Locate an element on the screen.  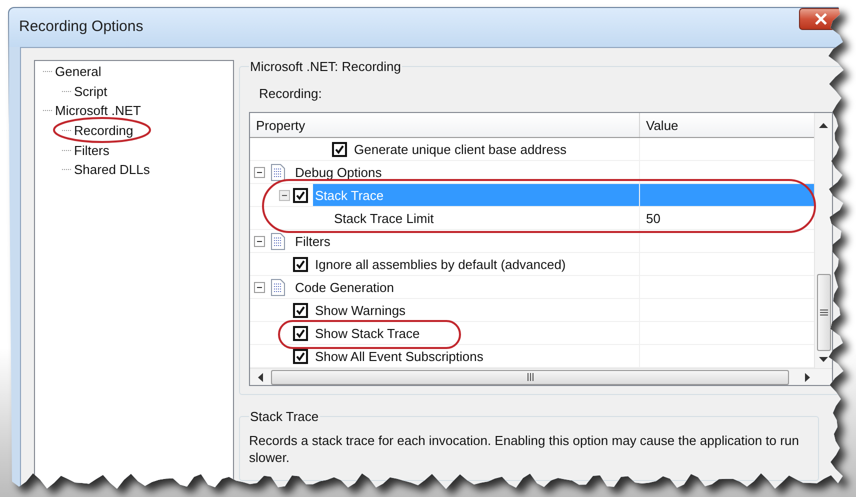
tree-item: General is located at coordinates (78, 72).